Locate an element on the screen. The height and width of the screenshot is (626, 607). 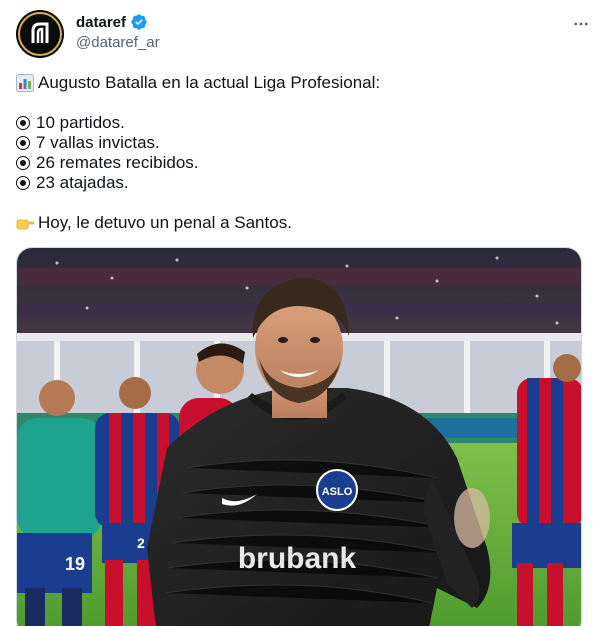
player-number-19: 19 is located at coordinates (75, 564).